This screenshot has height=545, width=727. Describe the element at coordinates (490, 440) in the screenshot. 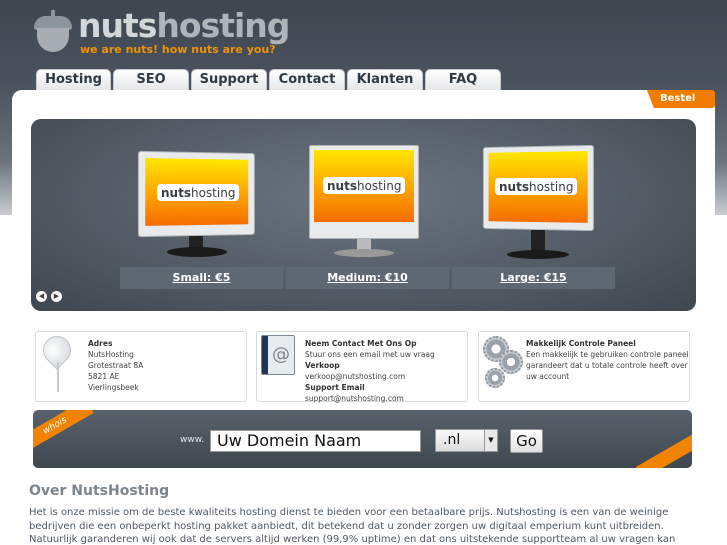

I see `chevron-down-icon: ▼` at that location.